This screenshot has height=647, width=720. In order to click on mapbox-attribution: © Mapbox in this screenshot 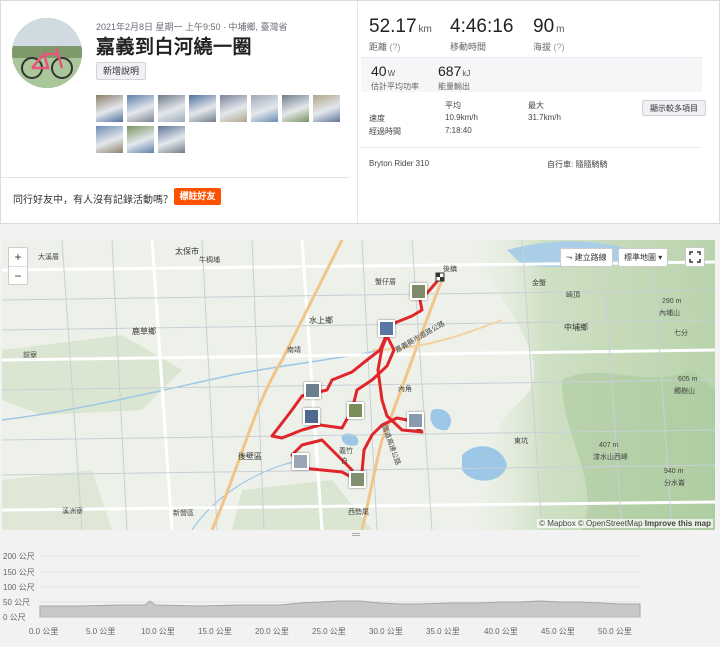, I will do `click(557, 523)`.